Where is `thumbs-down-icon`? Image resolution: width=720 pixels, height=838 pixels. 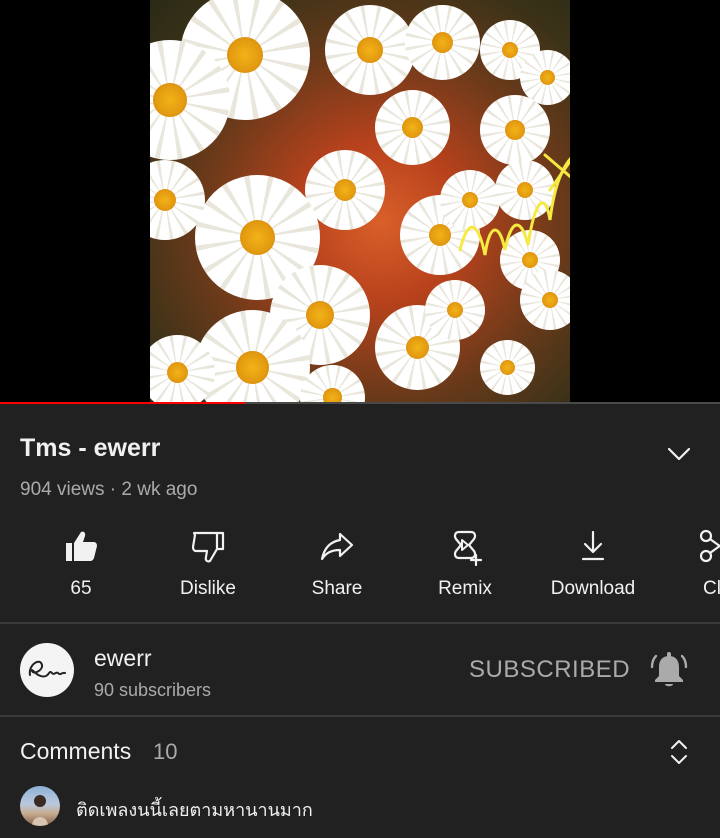 thumbs-down-icon is located at coordinates (208, 547).